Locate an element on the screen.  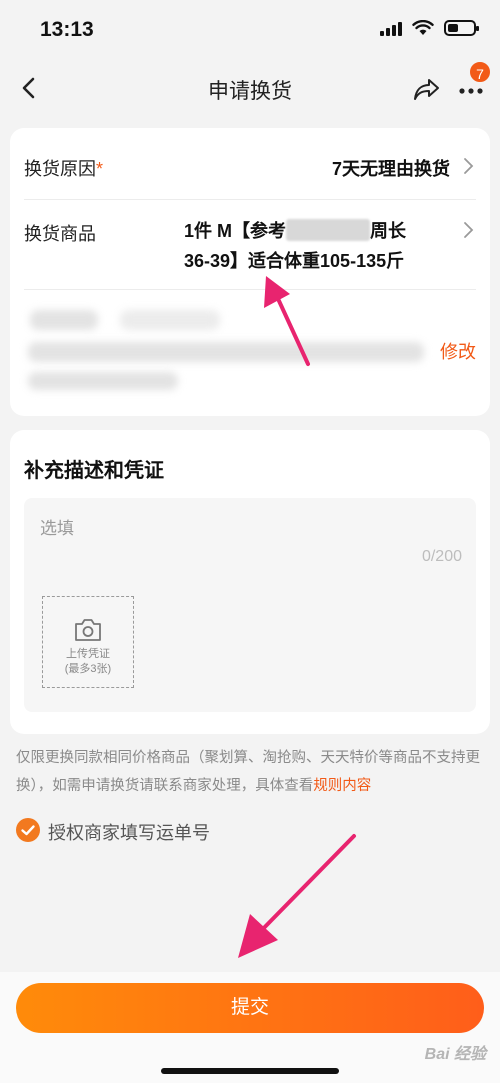
checkbox-checked-icon is located at coordinates (28, 830).